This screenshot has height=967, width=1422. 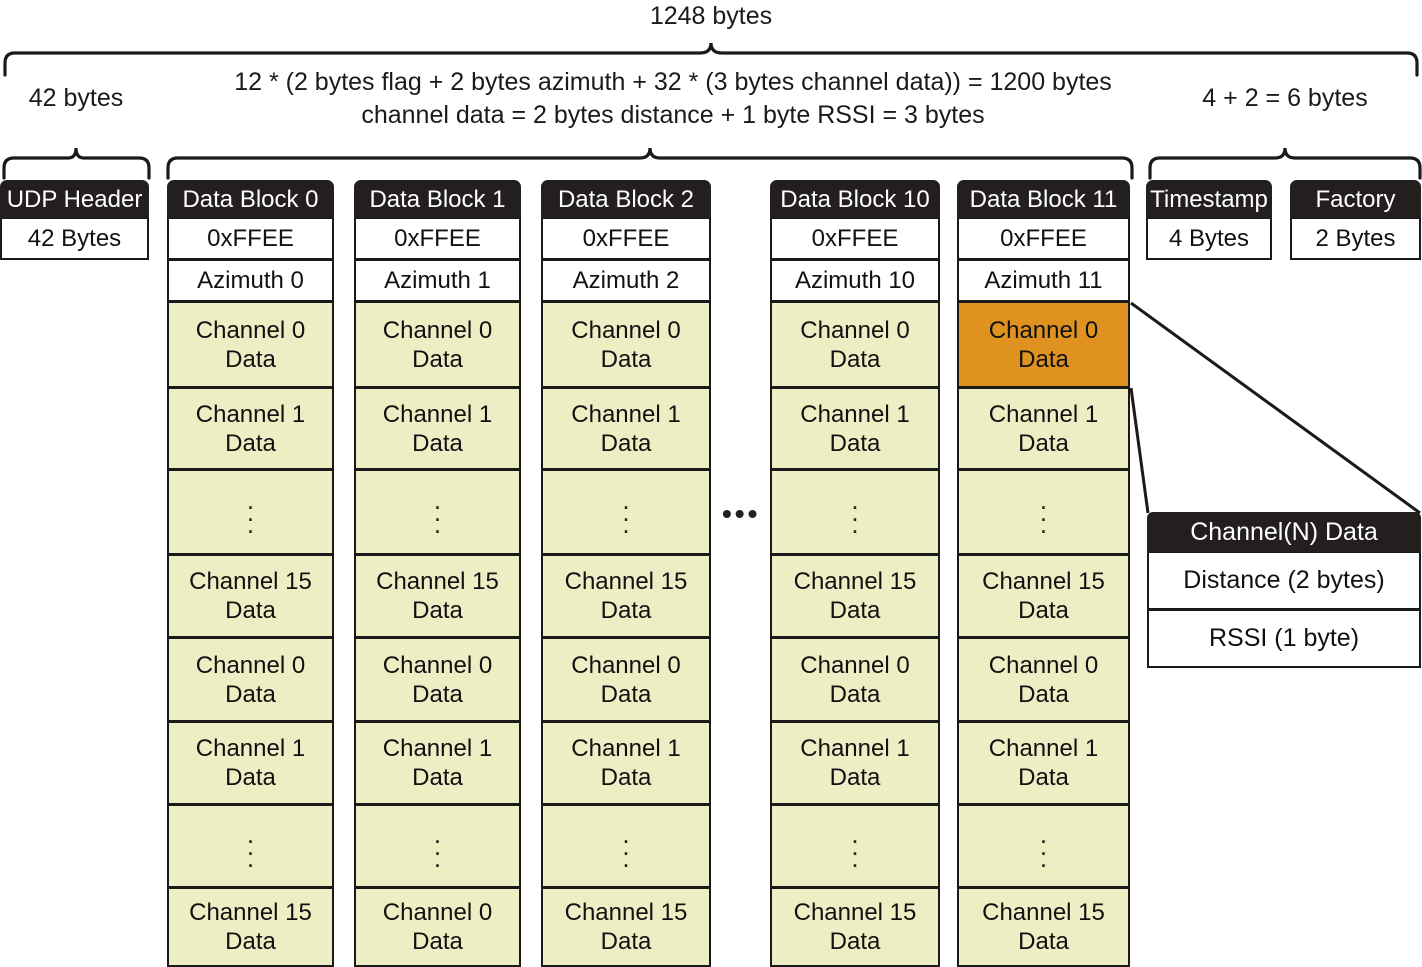 I want to click on data-block-11-cell-2: Channel 0 Data, so click(x=1043, y=345).